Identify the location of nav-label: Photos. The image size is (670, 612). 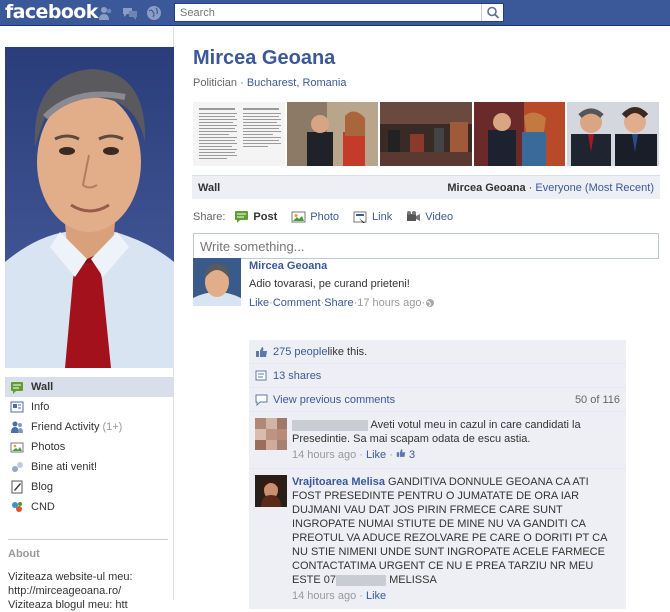
(48, 447).